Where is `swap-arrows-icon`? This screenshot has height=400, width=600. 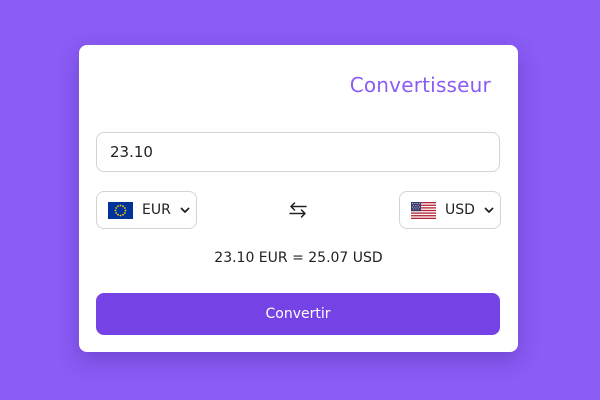
swap-arrows-icon is located at coordinates (298, 210).